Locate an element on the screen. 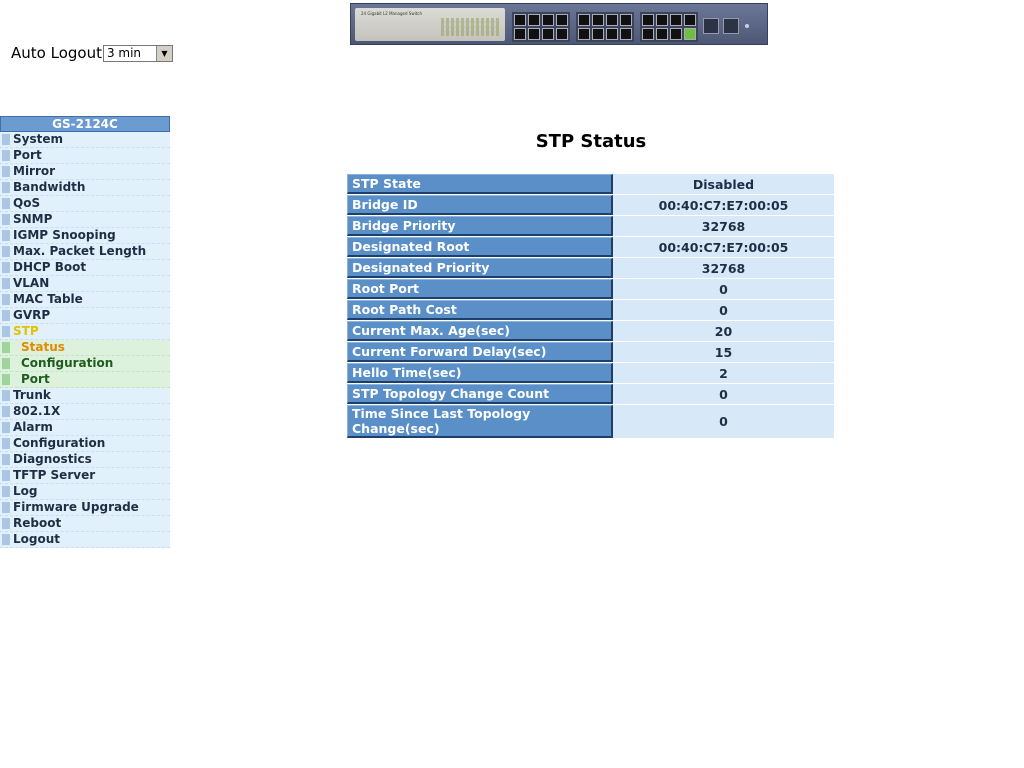  row-value: 20 is located at coordinates (723, 331).